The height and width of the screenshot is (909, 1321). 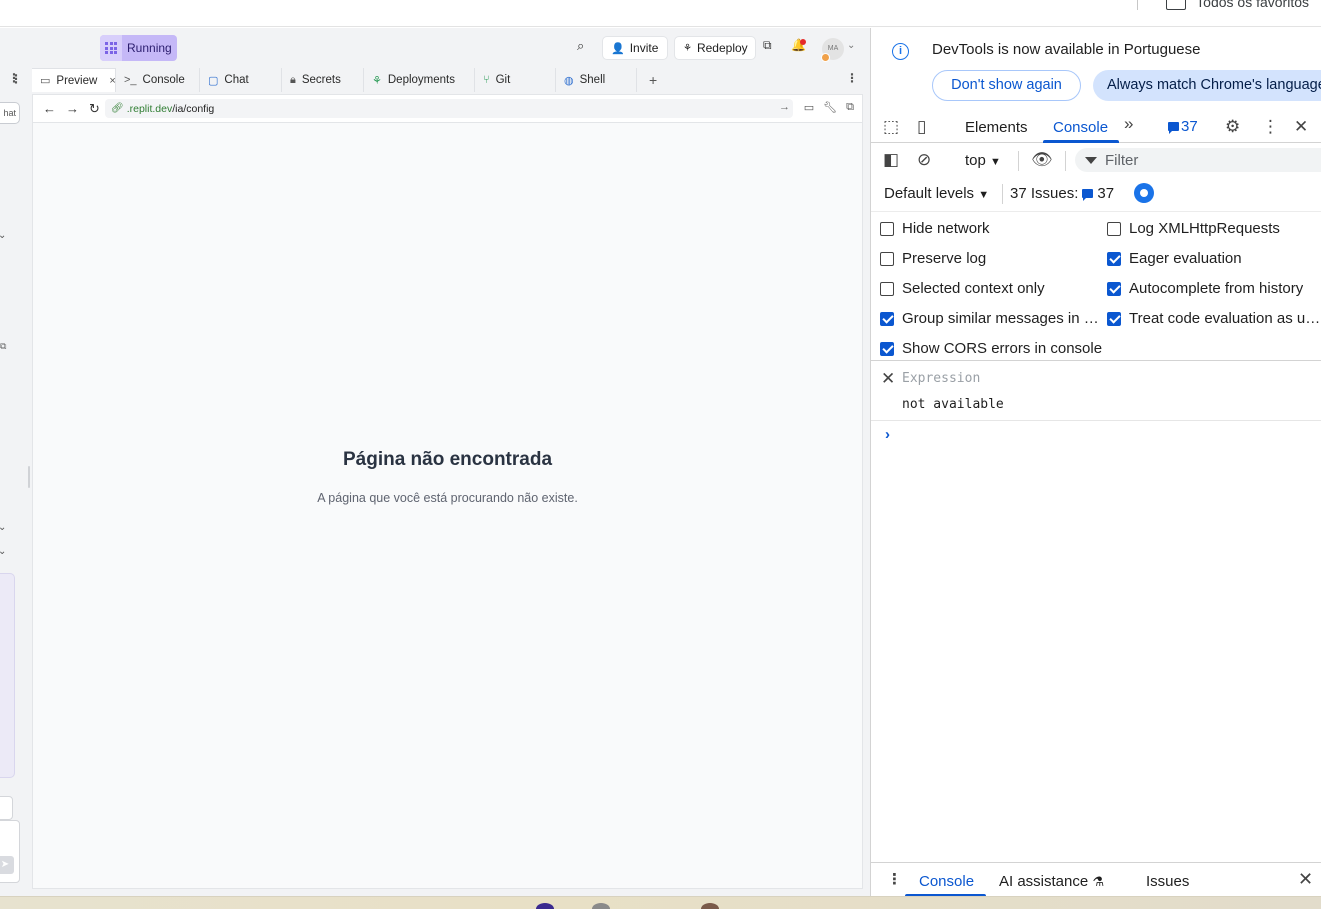 I want to click on device-toolbar-icon: ▯, so click(x=921, y=127).